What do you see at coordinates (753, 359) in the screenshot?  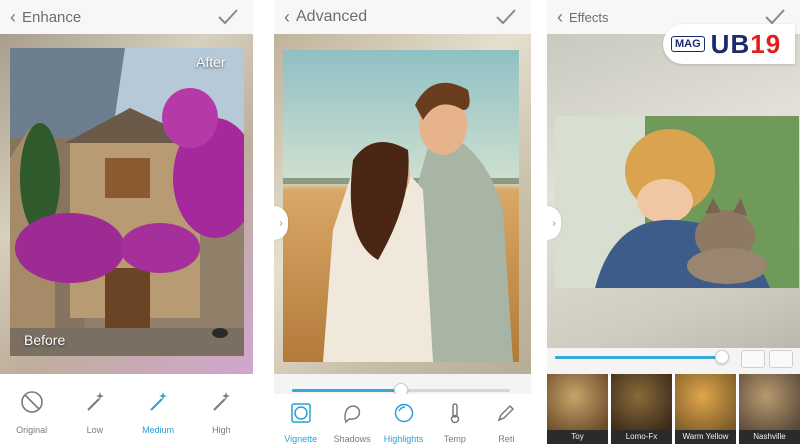 I see `frame-toggle-button` at bounding box center [753, 359].